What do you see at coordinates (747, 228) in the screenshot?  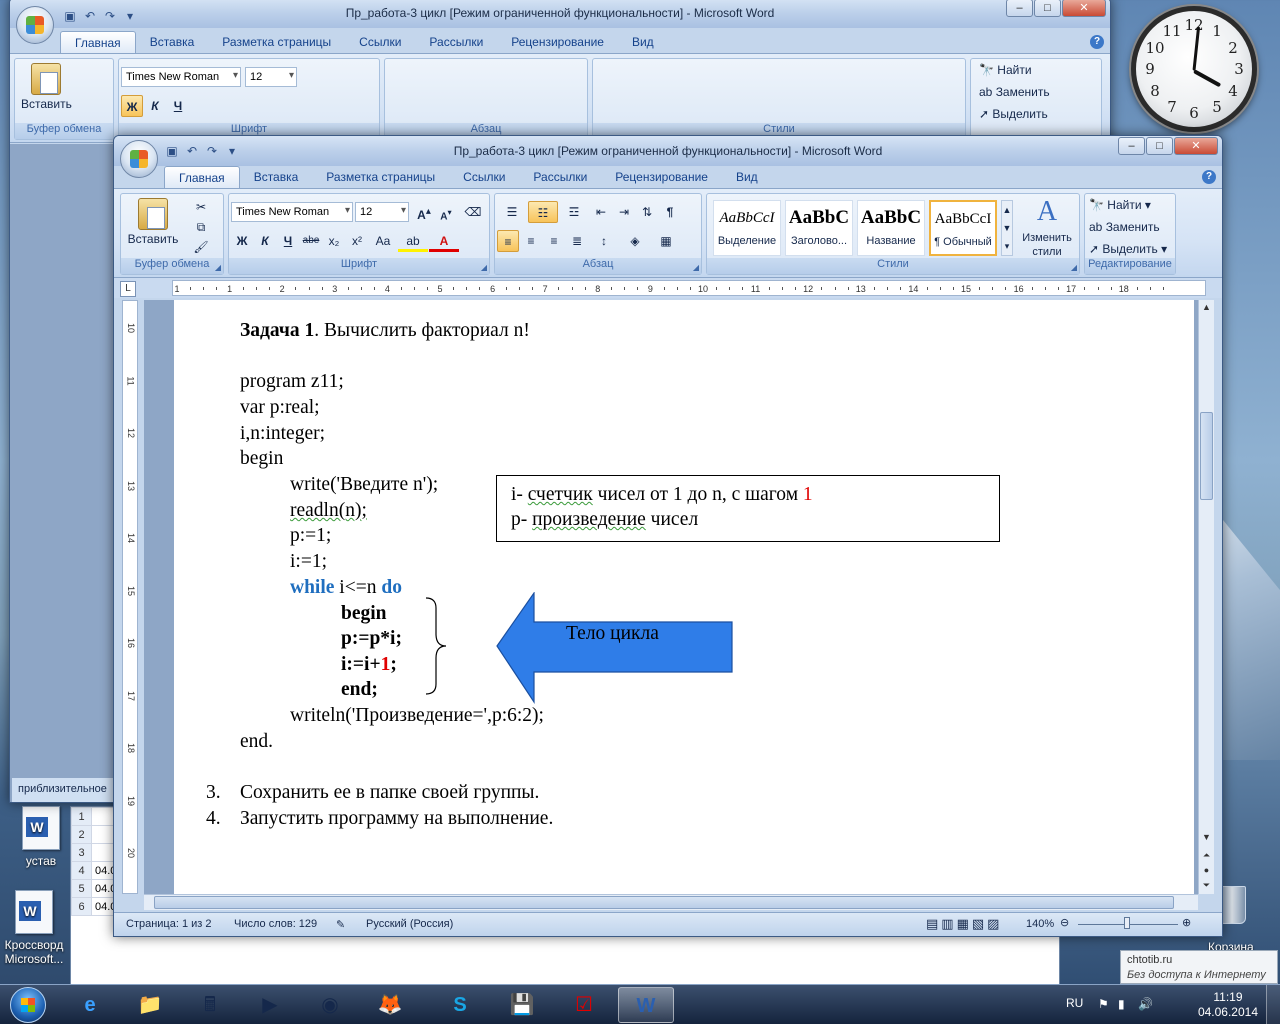 I see `style-emphasis: AaBbCcI Выделение` at bounding box center [747, 228].